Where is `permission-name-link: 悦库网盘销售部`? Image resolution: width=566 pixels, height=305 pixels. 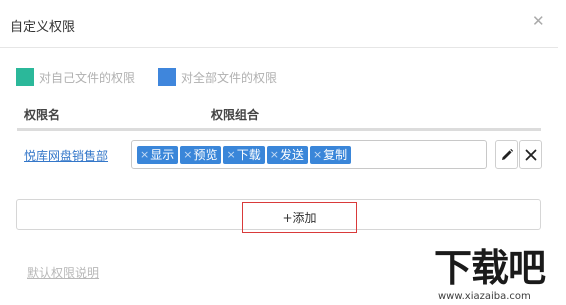 permission-name-link: 悦库网盘销售部 is located at coordinates (66, 155).